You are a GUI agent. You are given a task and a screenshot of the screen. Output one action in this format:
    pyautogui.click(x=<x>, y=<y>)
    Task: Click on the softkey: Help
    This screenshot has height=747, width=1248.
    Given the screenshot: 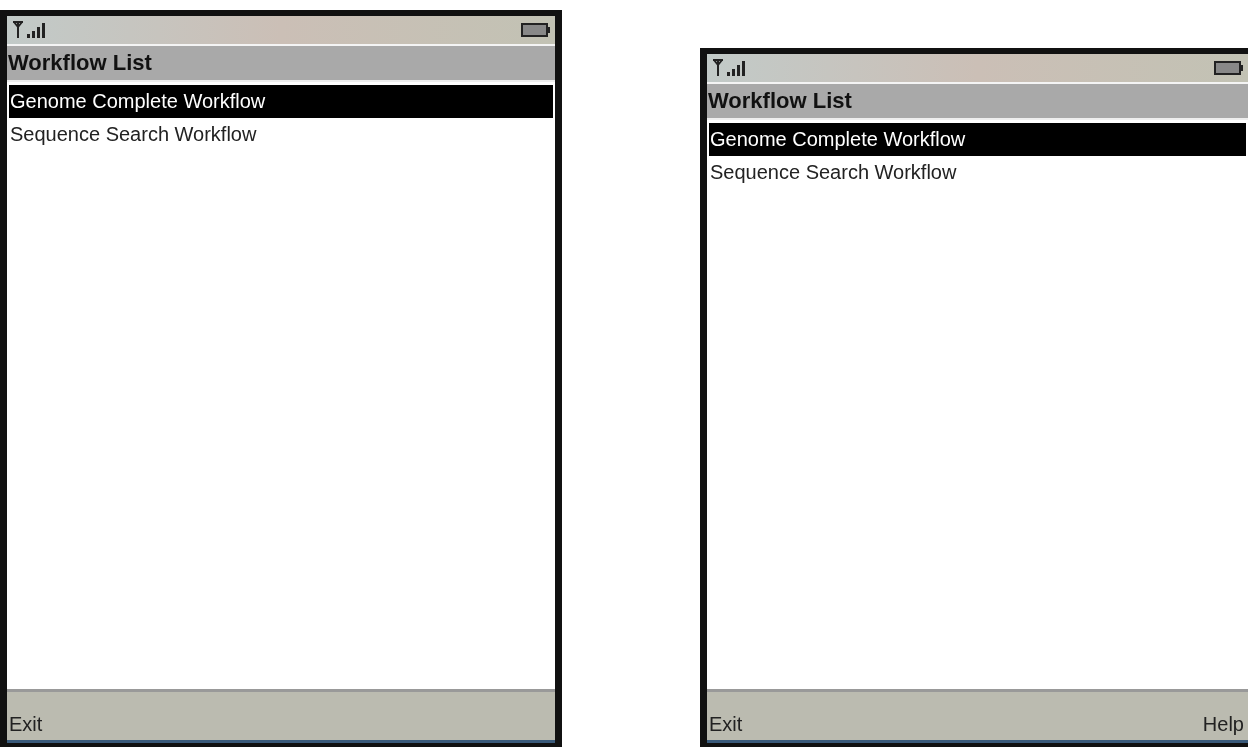 What is the action you would take?
    pyautogui.click(x=1223, y=724)
    